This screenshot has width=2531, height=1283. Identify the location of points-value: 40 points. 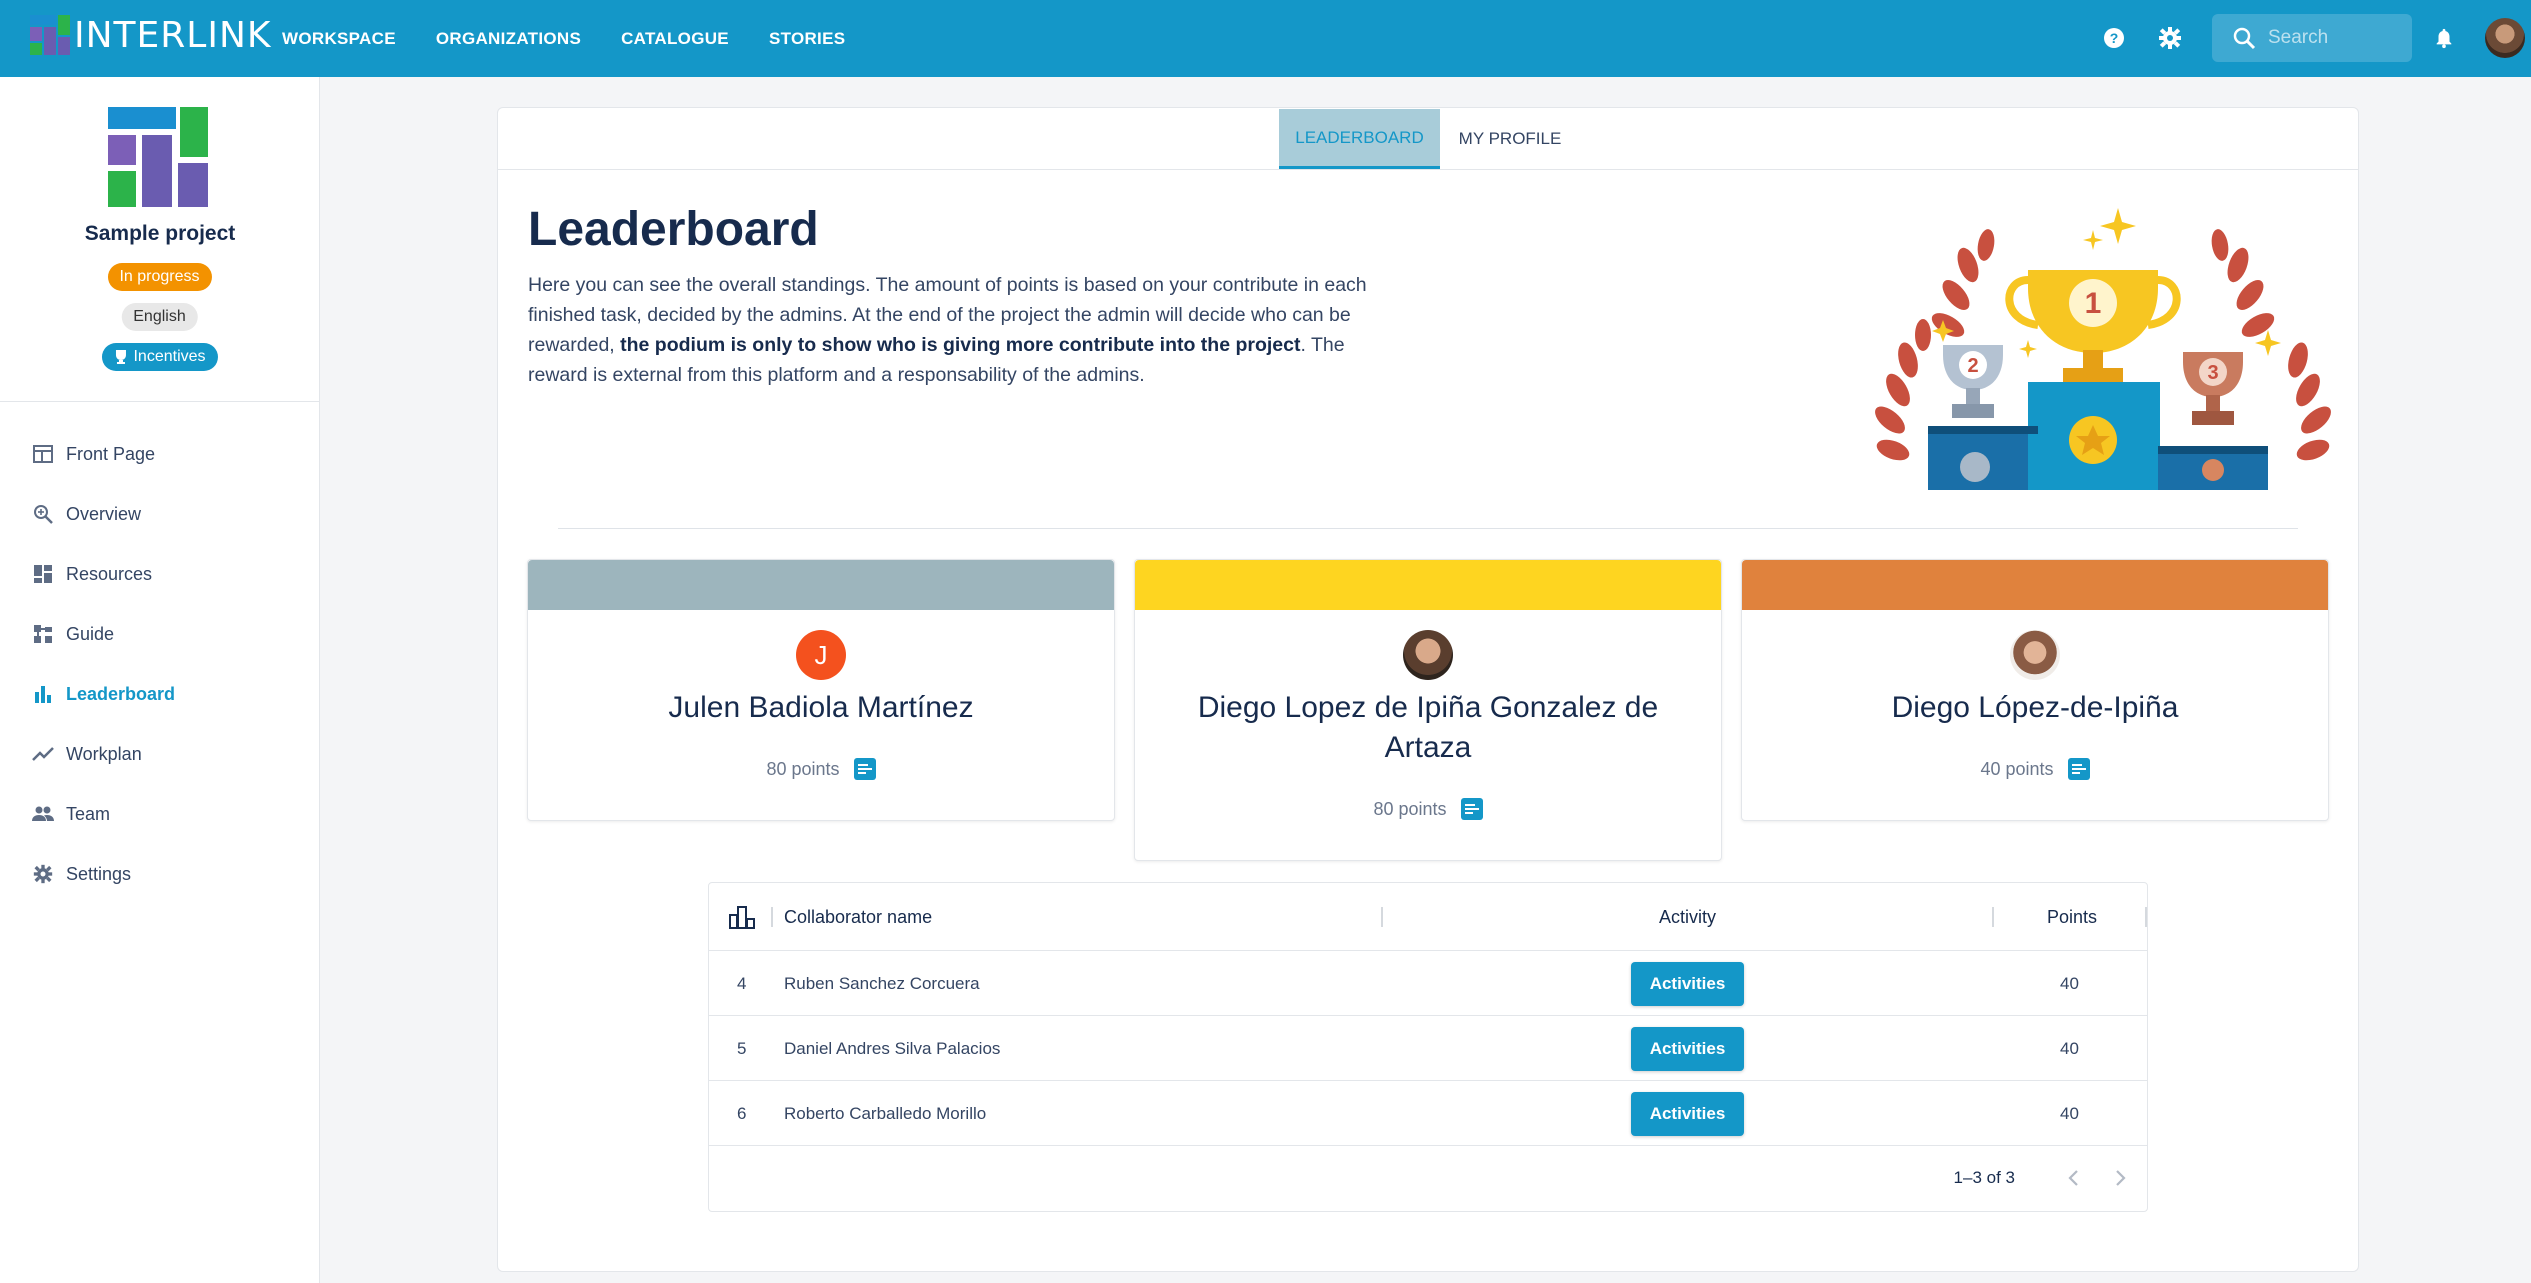
(2017, 768).